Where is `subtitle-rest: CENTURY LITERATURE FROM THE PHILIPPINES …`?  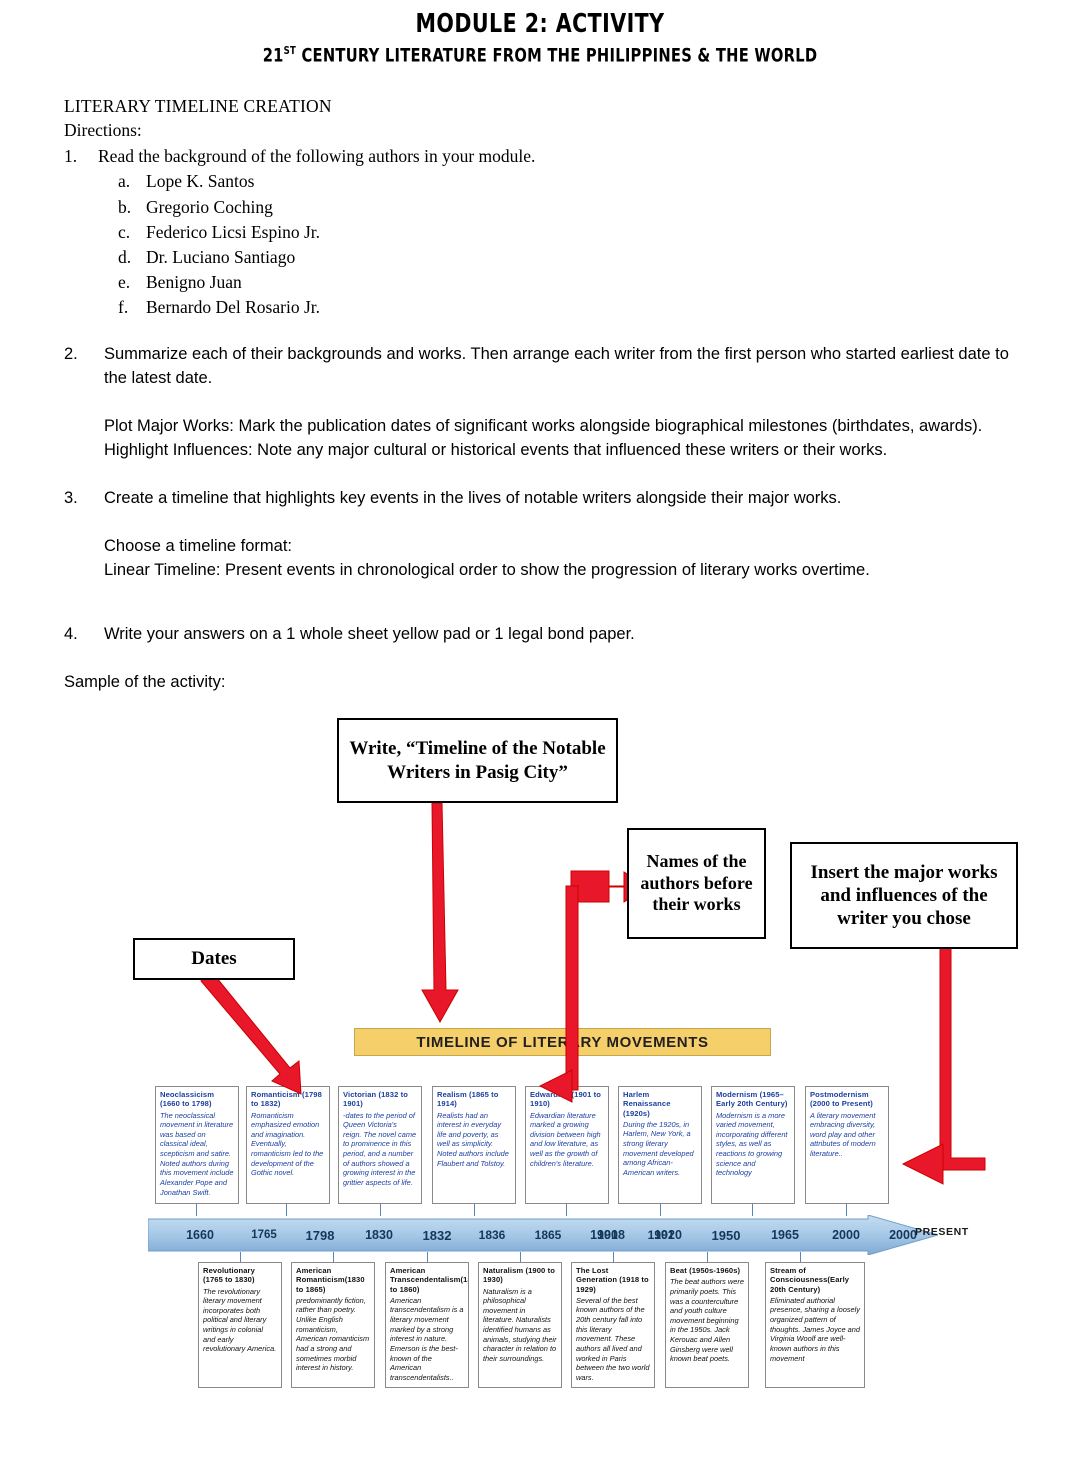 subtitle-rest: CENTURY LITERATURE FROM THE PHILIPPINES … is located at coordinates (557, 55).